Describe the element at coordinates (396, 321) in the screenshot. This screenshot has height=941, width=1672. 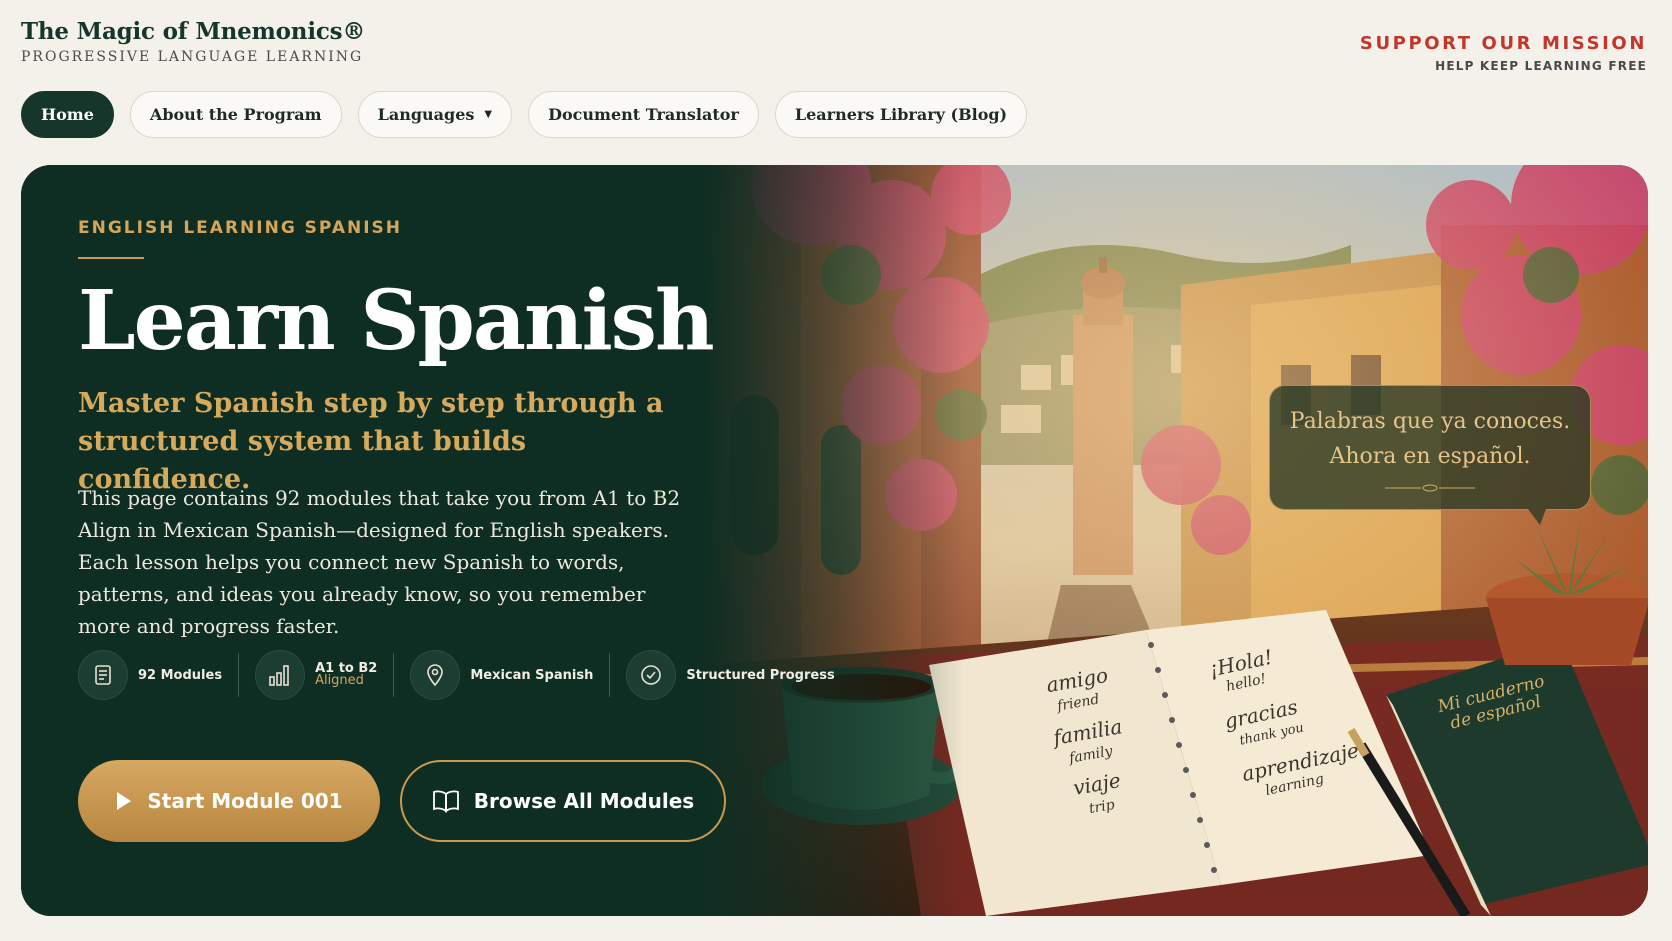
I see `hero-title: Learn Spanish` at that location.